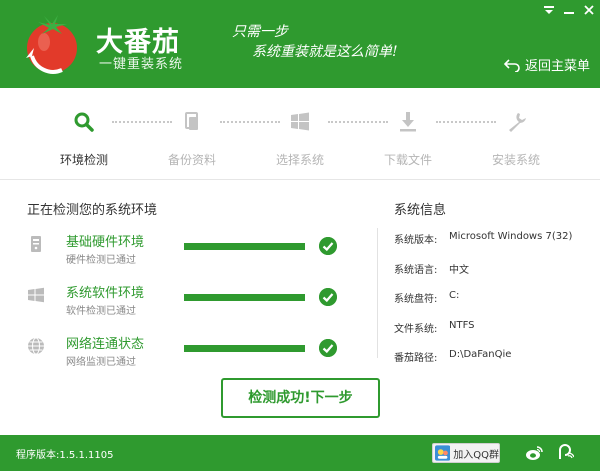  Describe the element at coordinates (192, 253) in the screenshot. I see `check-hardware: 基础硬件环境 硬件检测已通过` at that location.